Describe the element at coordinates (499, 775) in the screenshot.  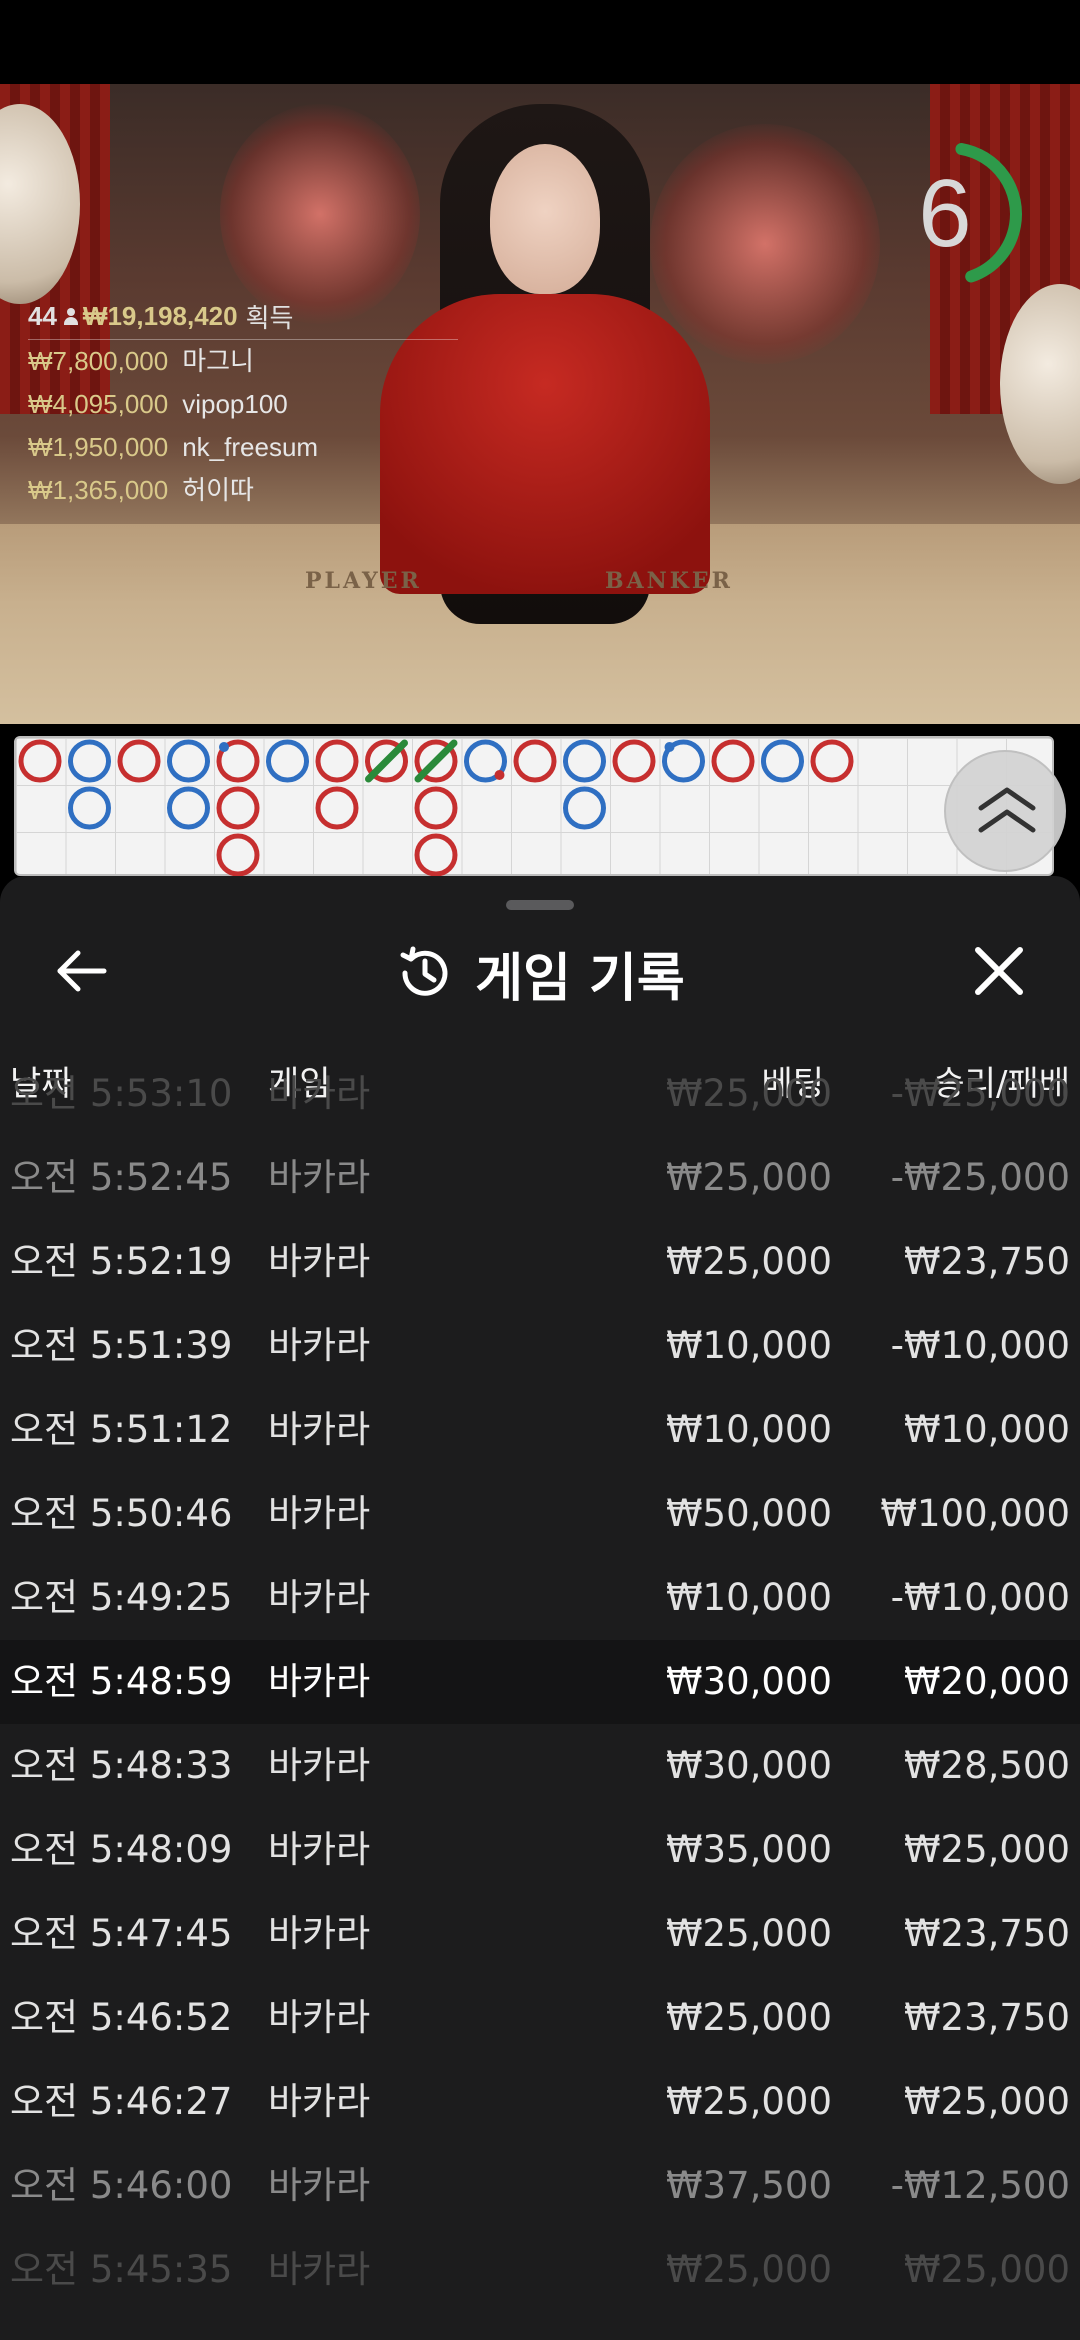
I see `banker-pair-dot` at that location.